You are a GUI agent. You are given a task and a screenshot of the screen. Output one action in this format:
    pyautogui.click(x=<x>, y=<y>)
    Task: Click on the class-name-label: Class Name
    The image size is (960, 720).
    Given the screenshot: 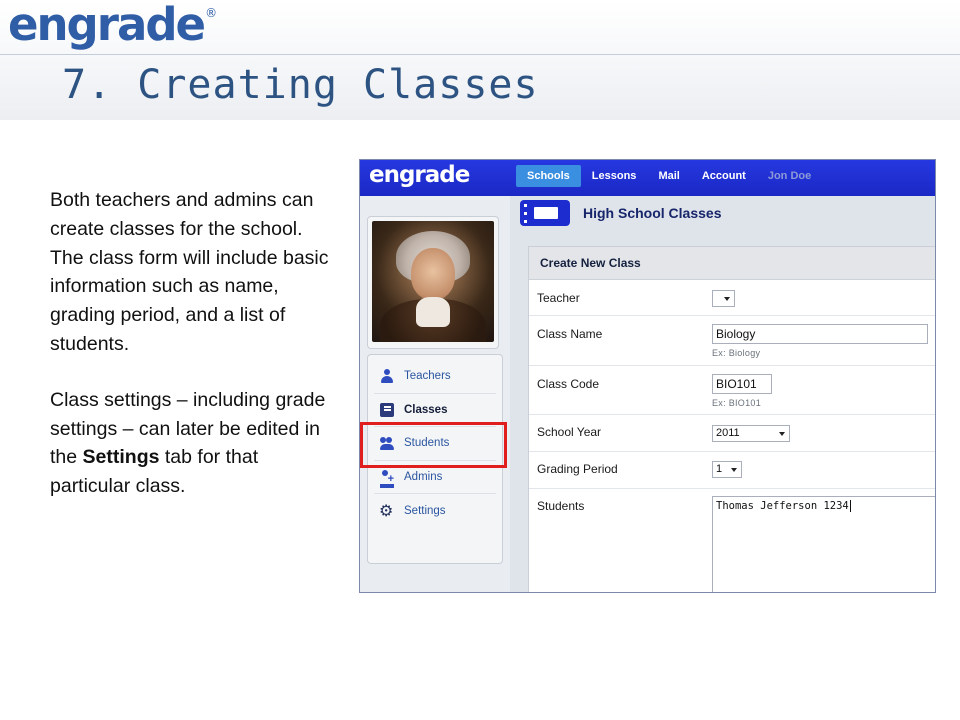 What is the action you would take?
    pyautogui.click(x=570, y=334)
    